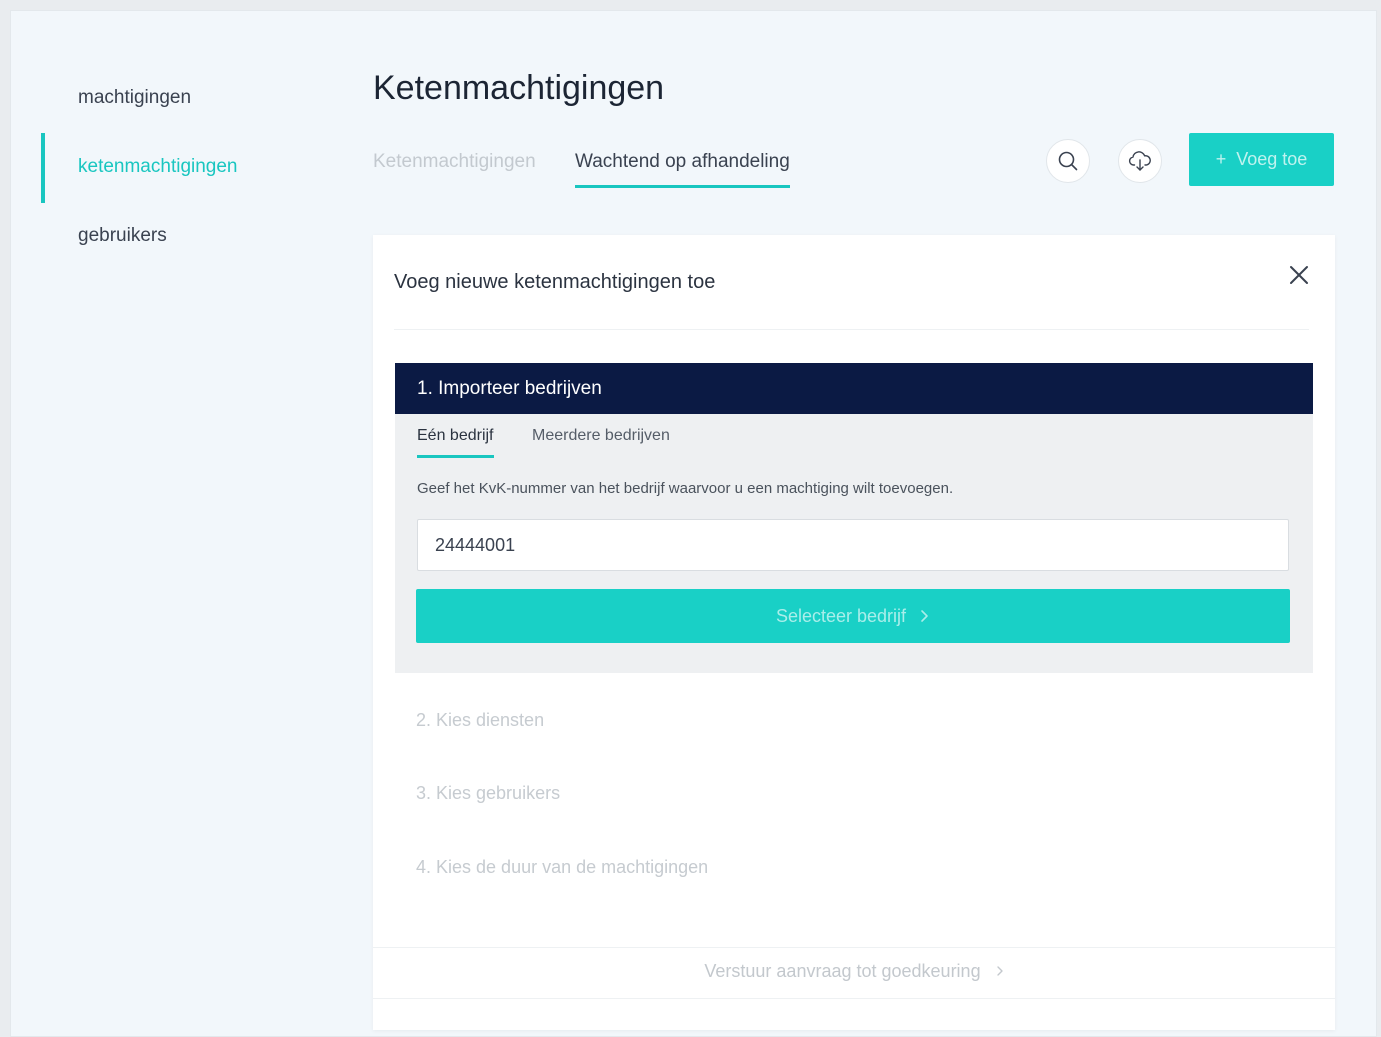 Image resolution: width=1381 pixels, height=1037 pixels. I want to click on add-button: + Voeg toe, so click(1261, 159).